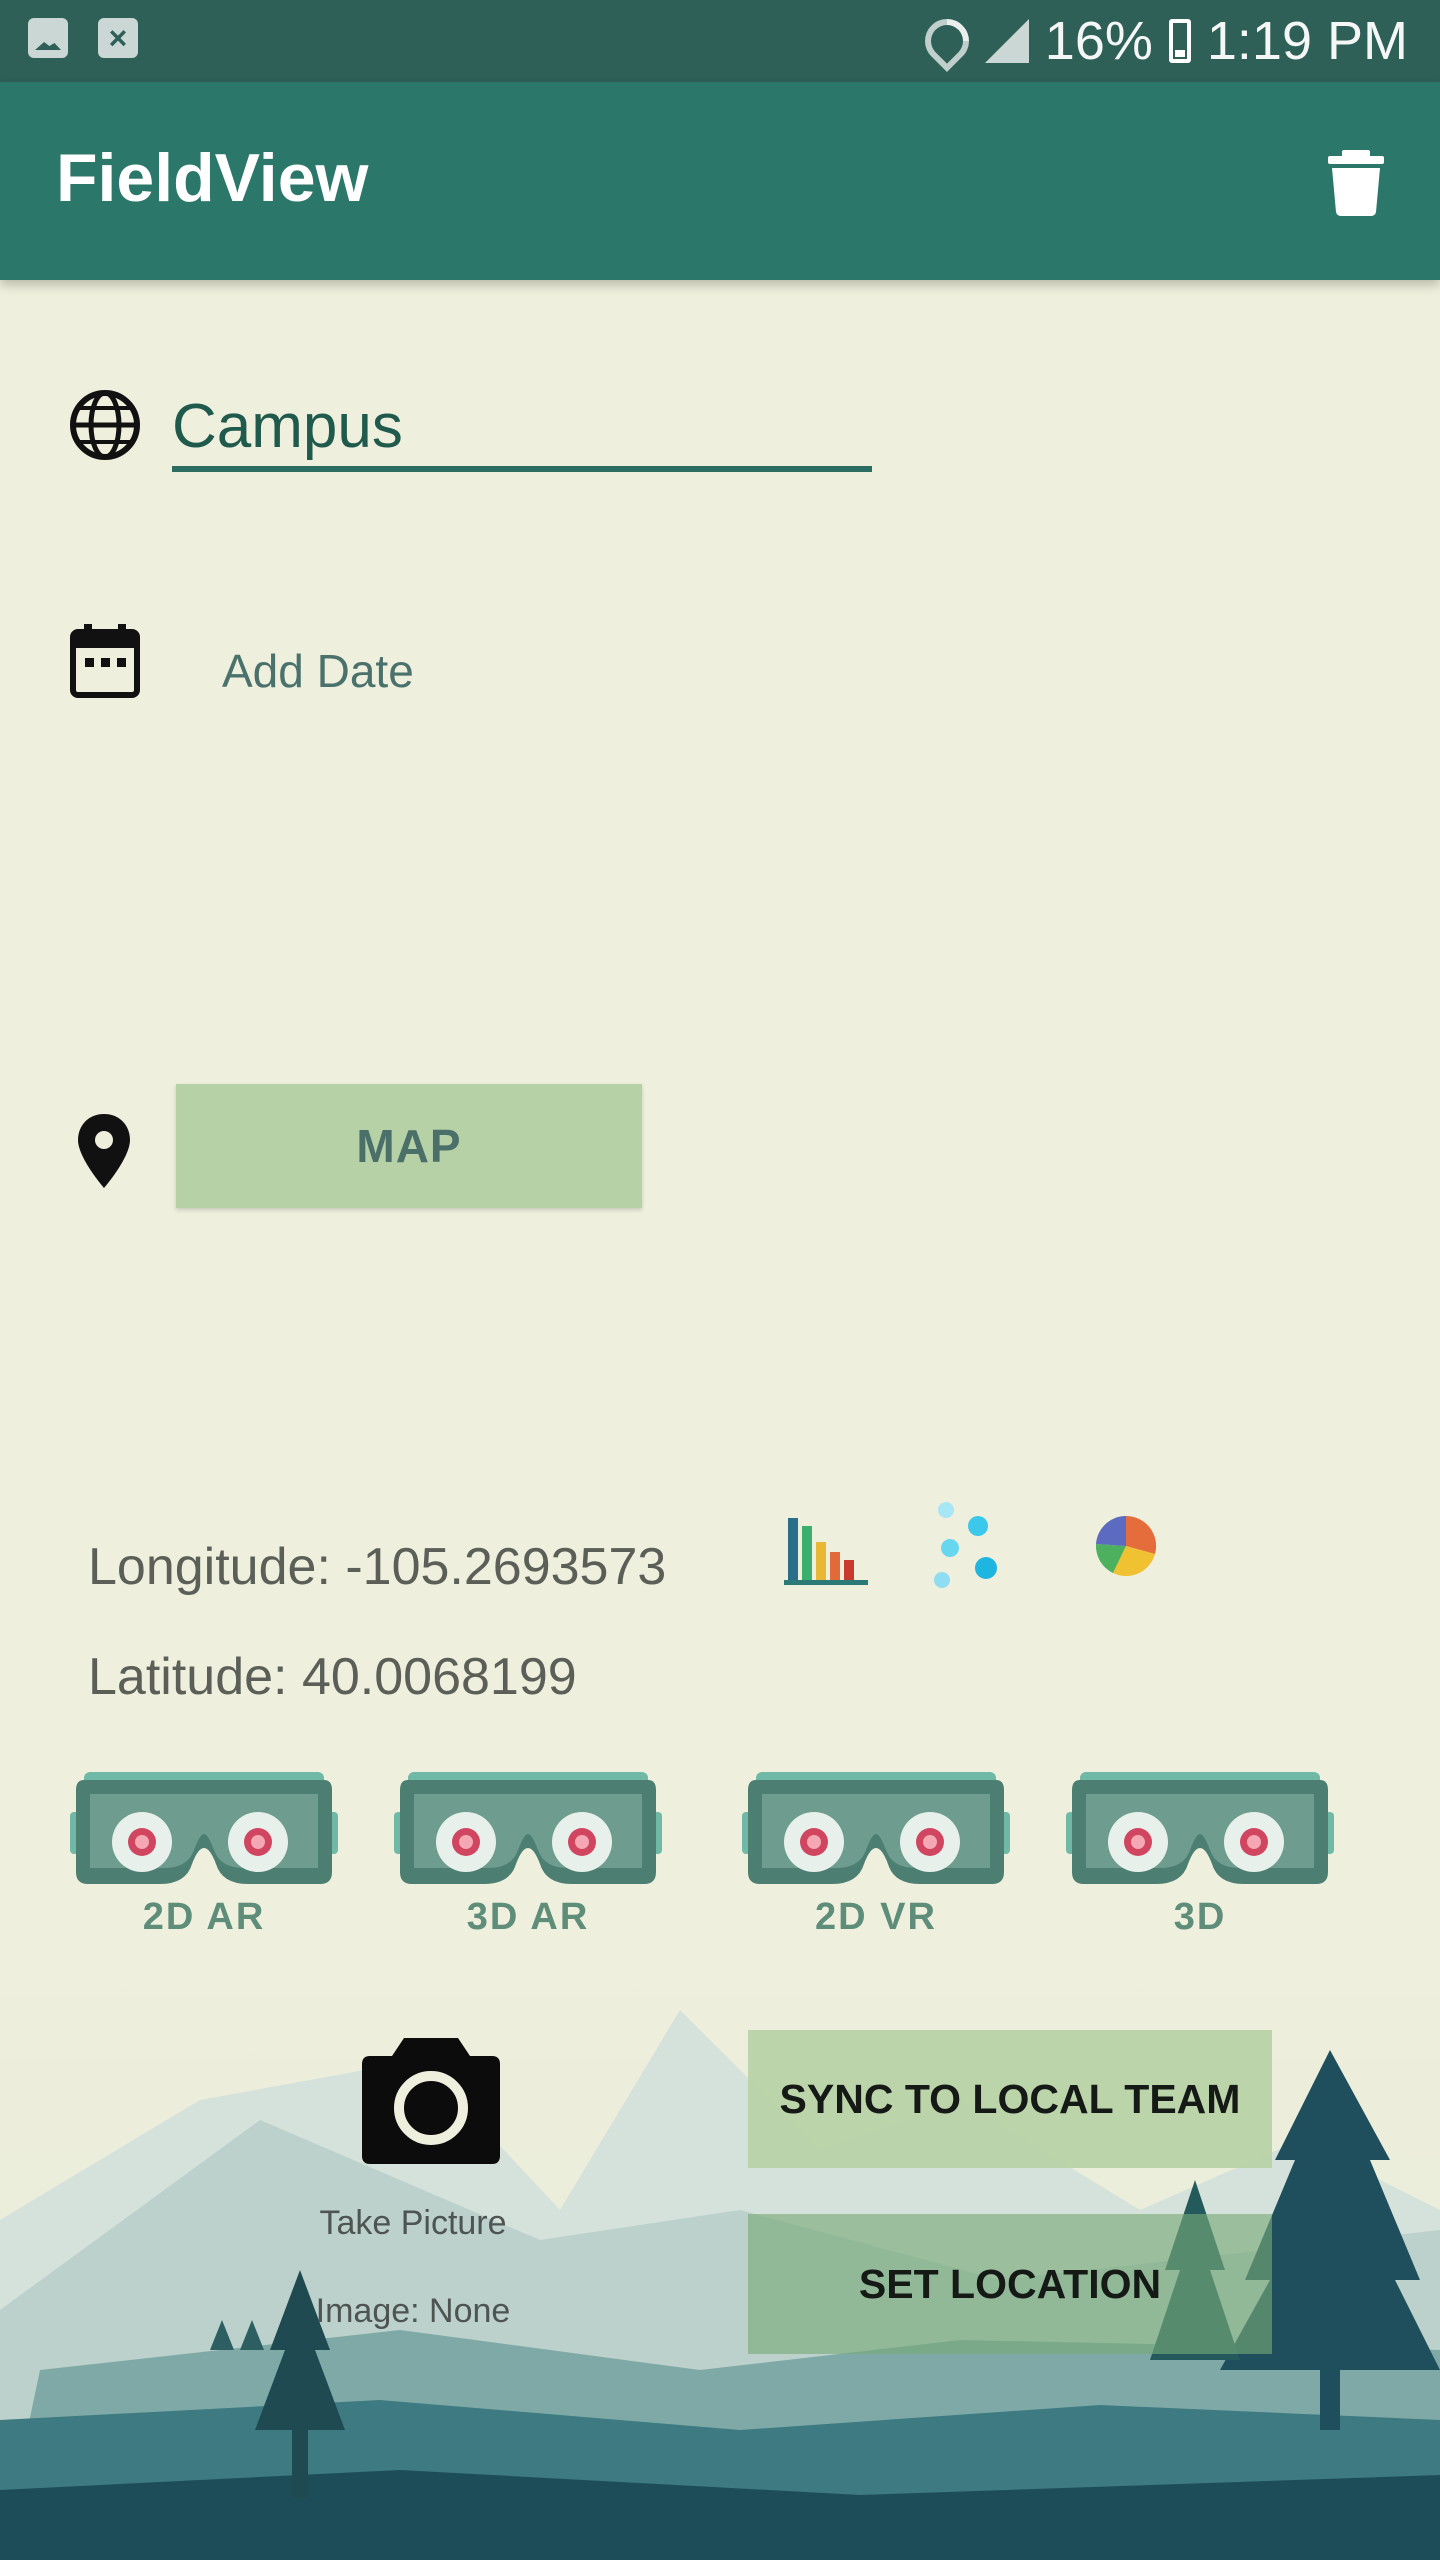 This screenshot has height=2560, width=1440. Describe the element at coordinates (420, 669) in the screenshot. I see `date-row: Add Date` at that location.